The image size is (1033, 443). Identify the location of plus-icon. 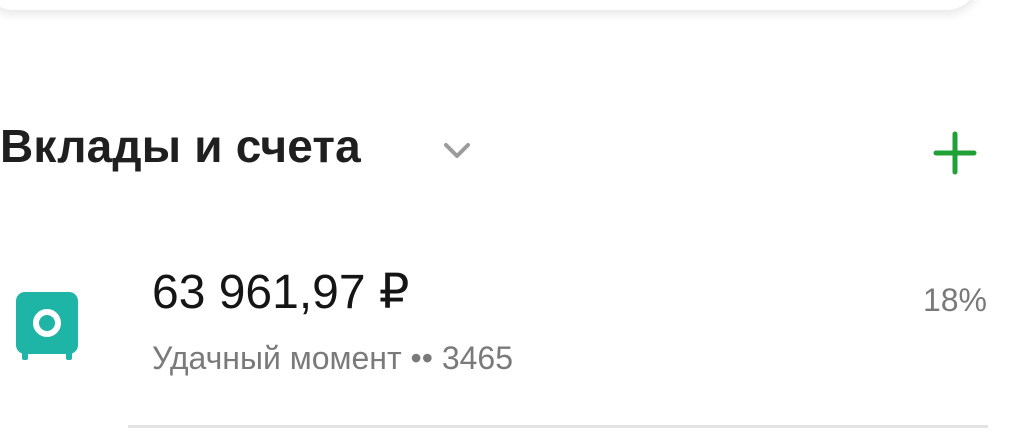
(955, 153).